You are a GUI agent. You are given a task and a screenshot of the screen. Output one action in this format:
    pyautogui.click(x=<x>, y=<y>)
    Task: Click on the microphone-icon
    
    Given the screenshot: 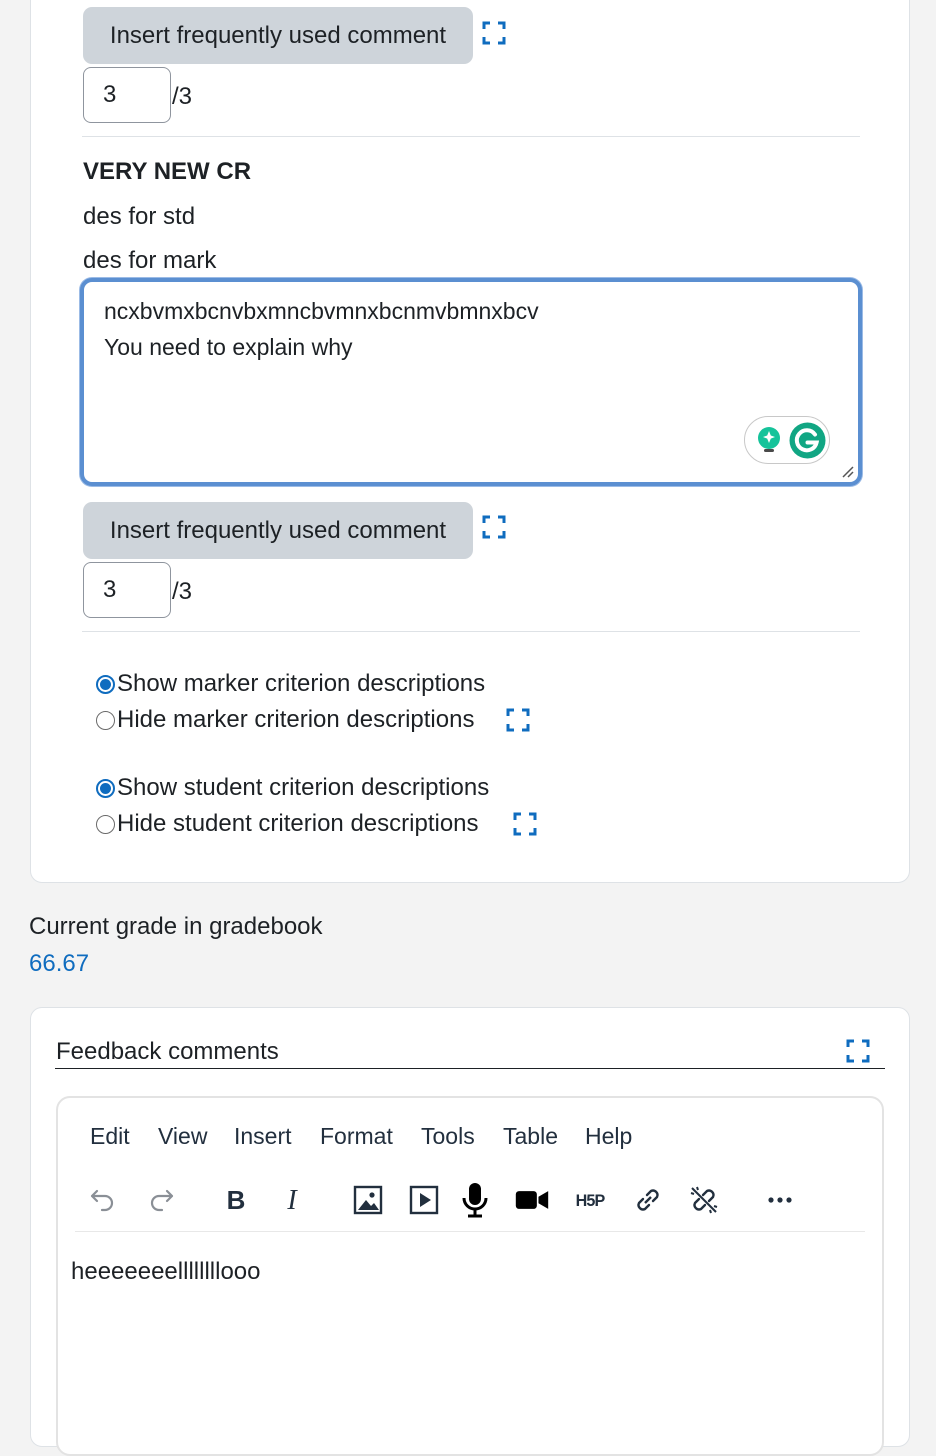 What is the action you would take?
    pyautogui.click(x=475, y=1200)
    